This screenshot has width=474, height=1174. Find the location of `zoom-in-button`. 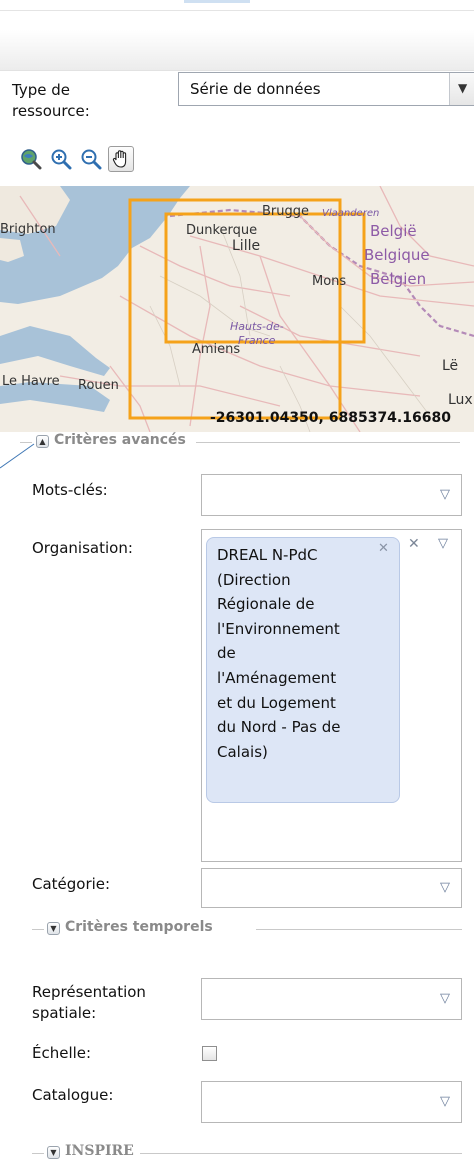

zoom-in-button is located at coordinates (61, 159).